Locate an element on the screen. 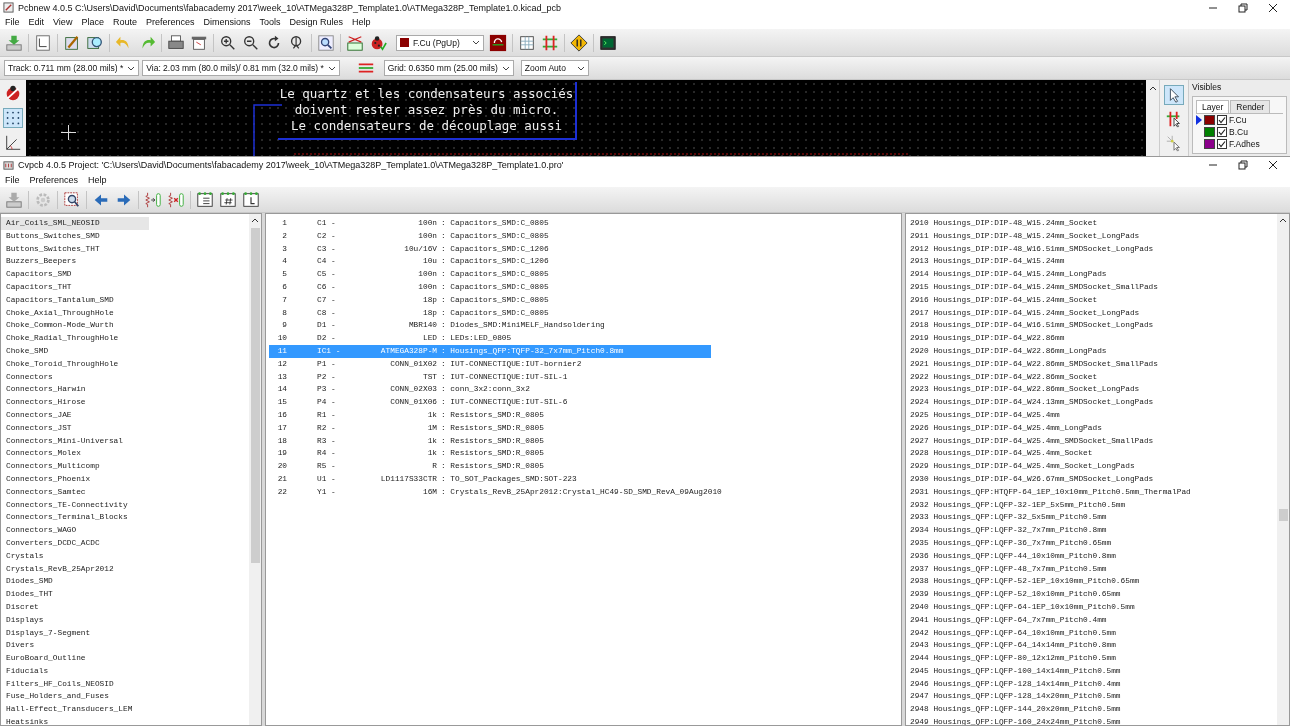  menu-item: Route is located at coordinates (124, 22).